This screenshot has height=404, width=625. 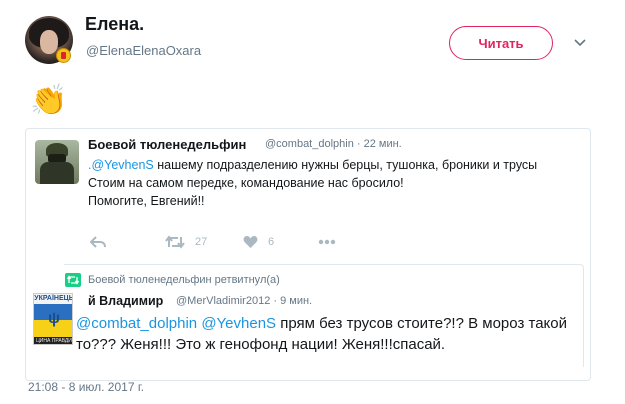 What do you see at coordinates (114, 24) in the screenshot?
I see `author-name: Елена.` at bounding box center [114, 24].